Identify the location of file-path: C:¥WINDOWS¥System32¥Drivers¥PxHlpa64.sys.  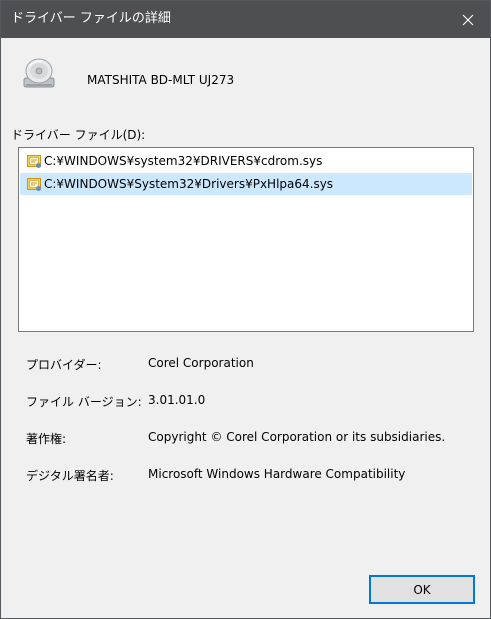
(189, 184).